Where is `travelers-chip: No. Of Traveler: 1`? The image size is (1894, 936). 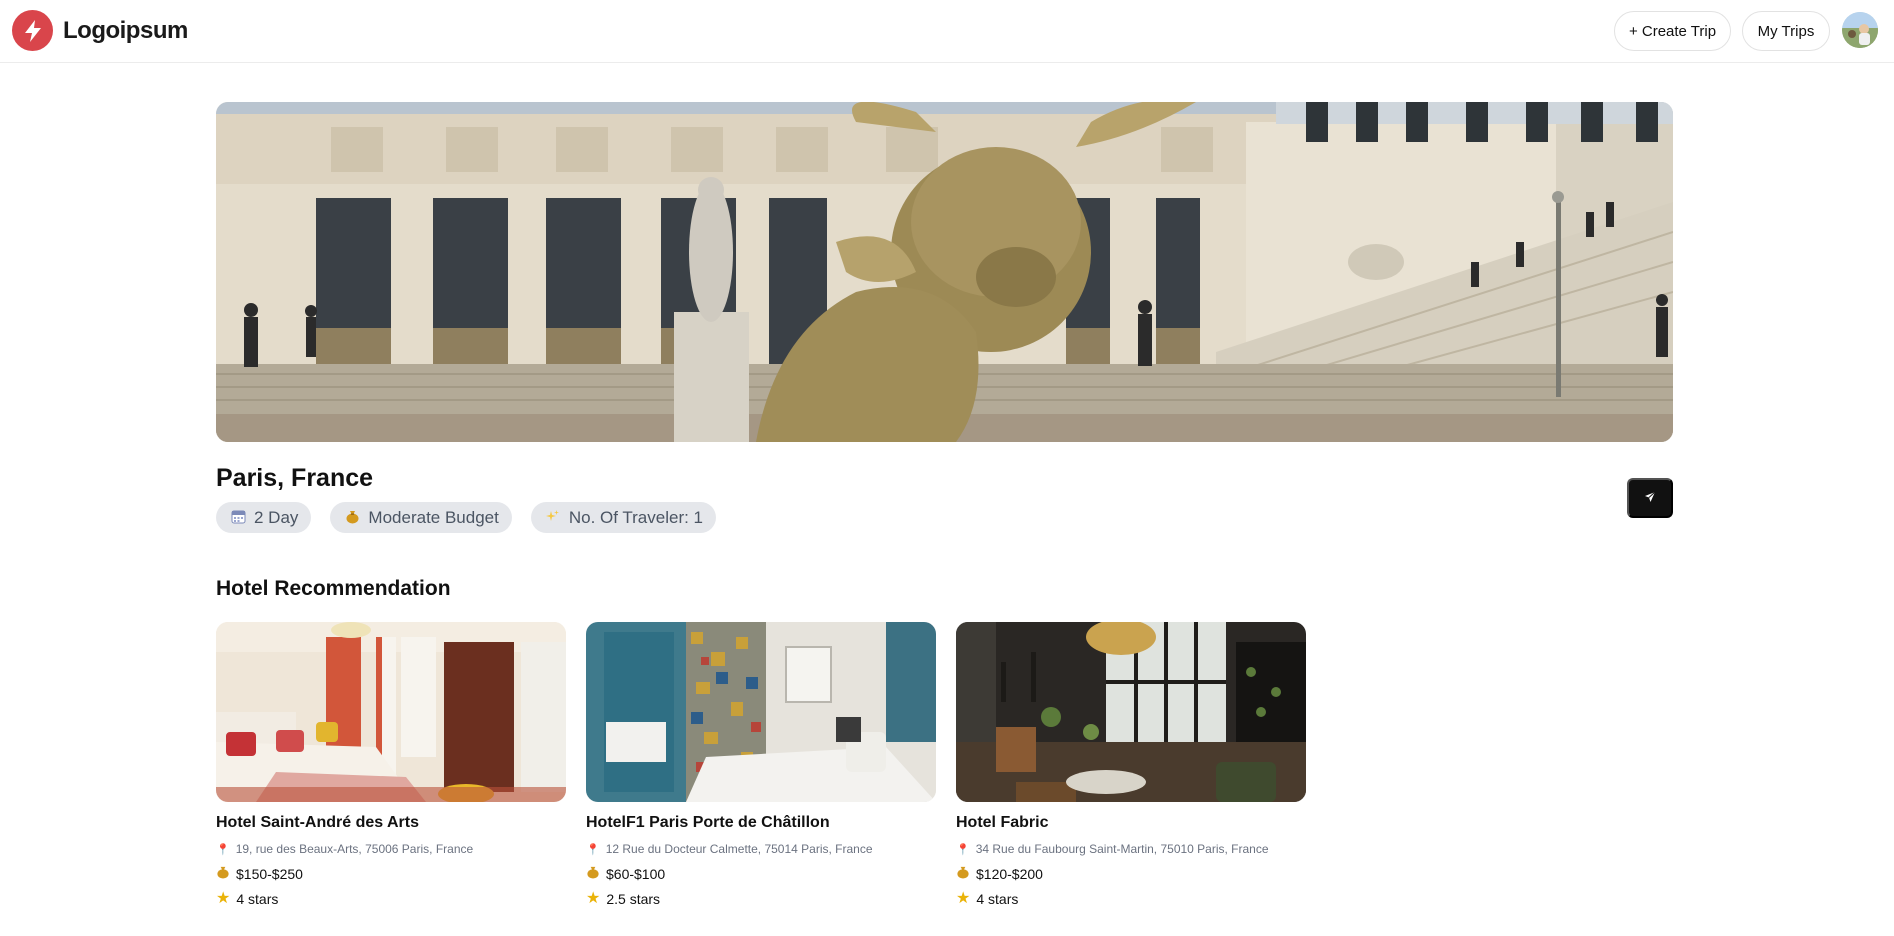 travelers-chip: No. Of Traveler: 1 is located at coordinates (623, 517).